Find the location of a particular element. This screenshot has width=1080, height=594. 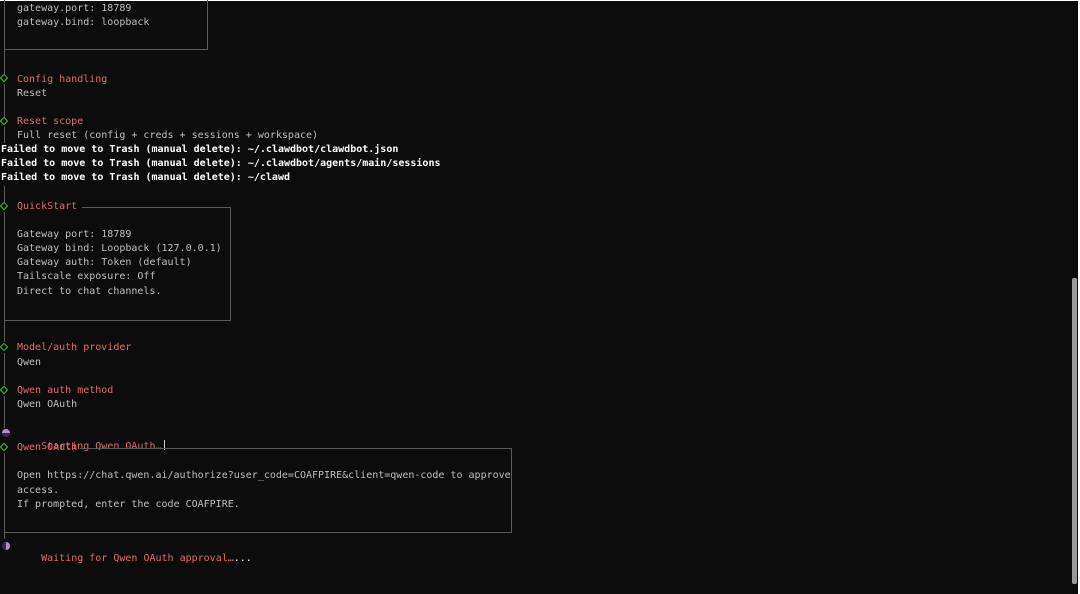

qwen-oauth-box-right-border is located at coordinates (511, 490).